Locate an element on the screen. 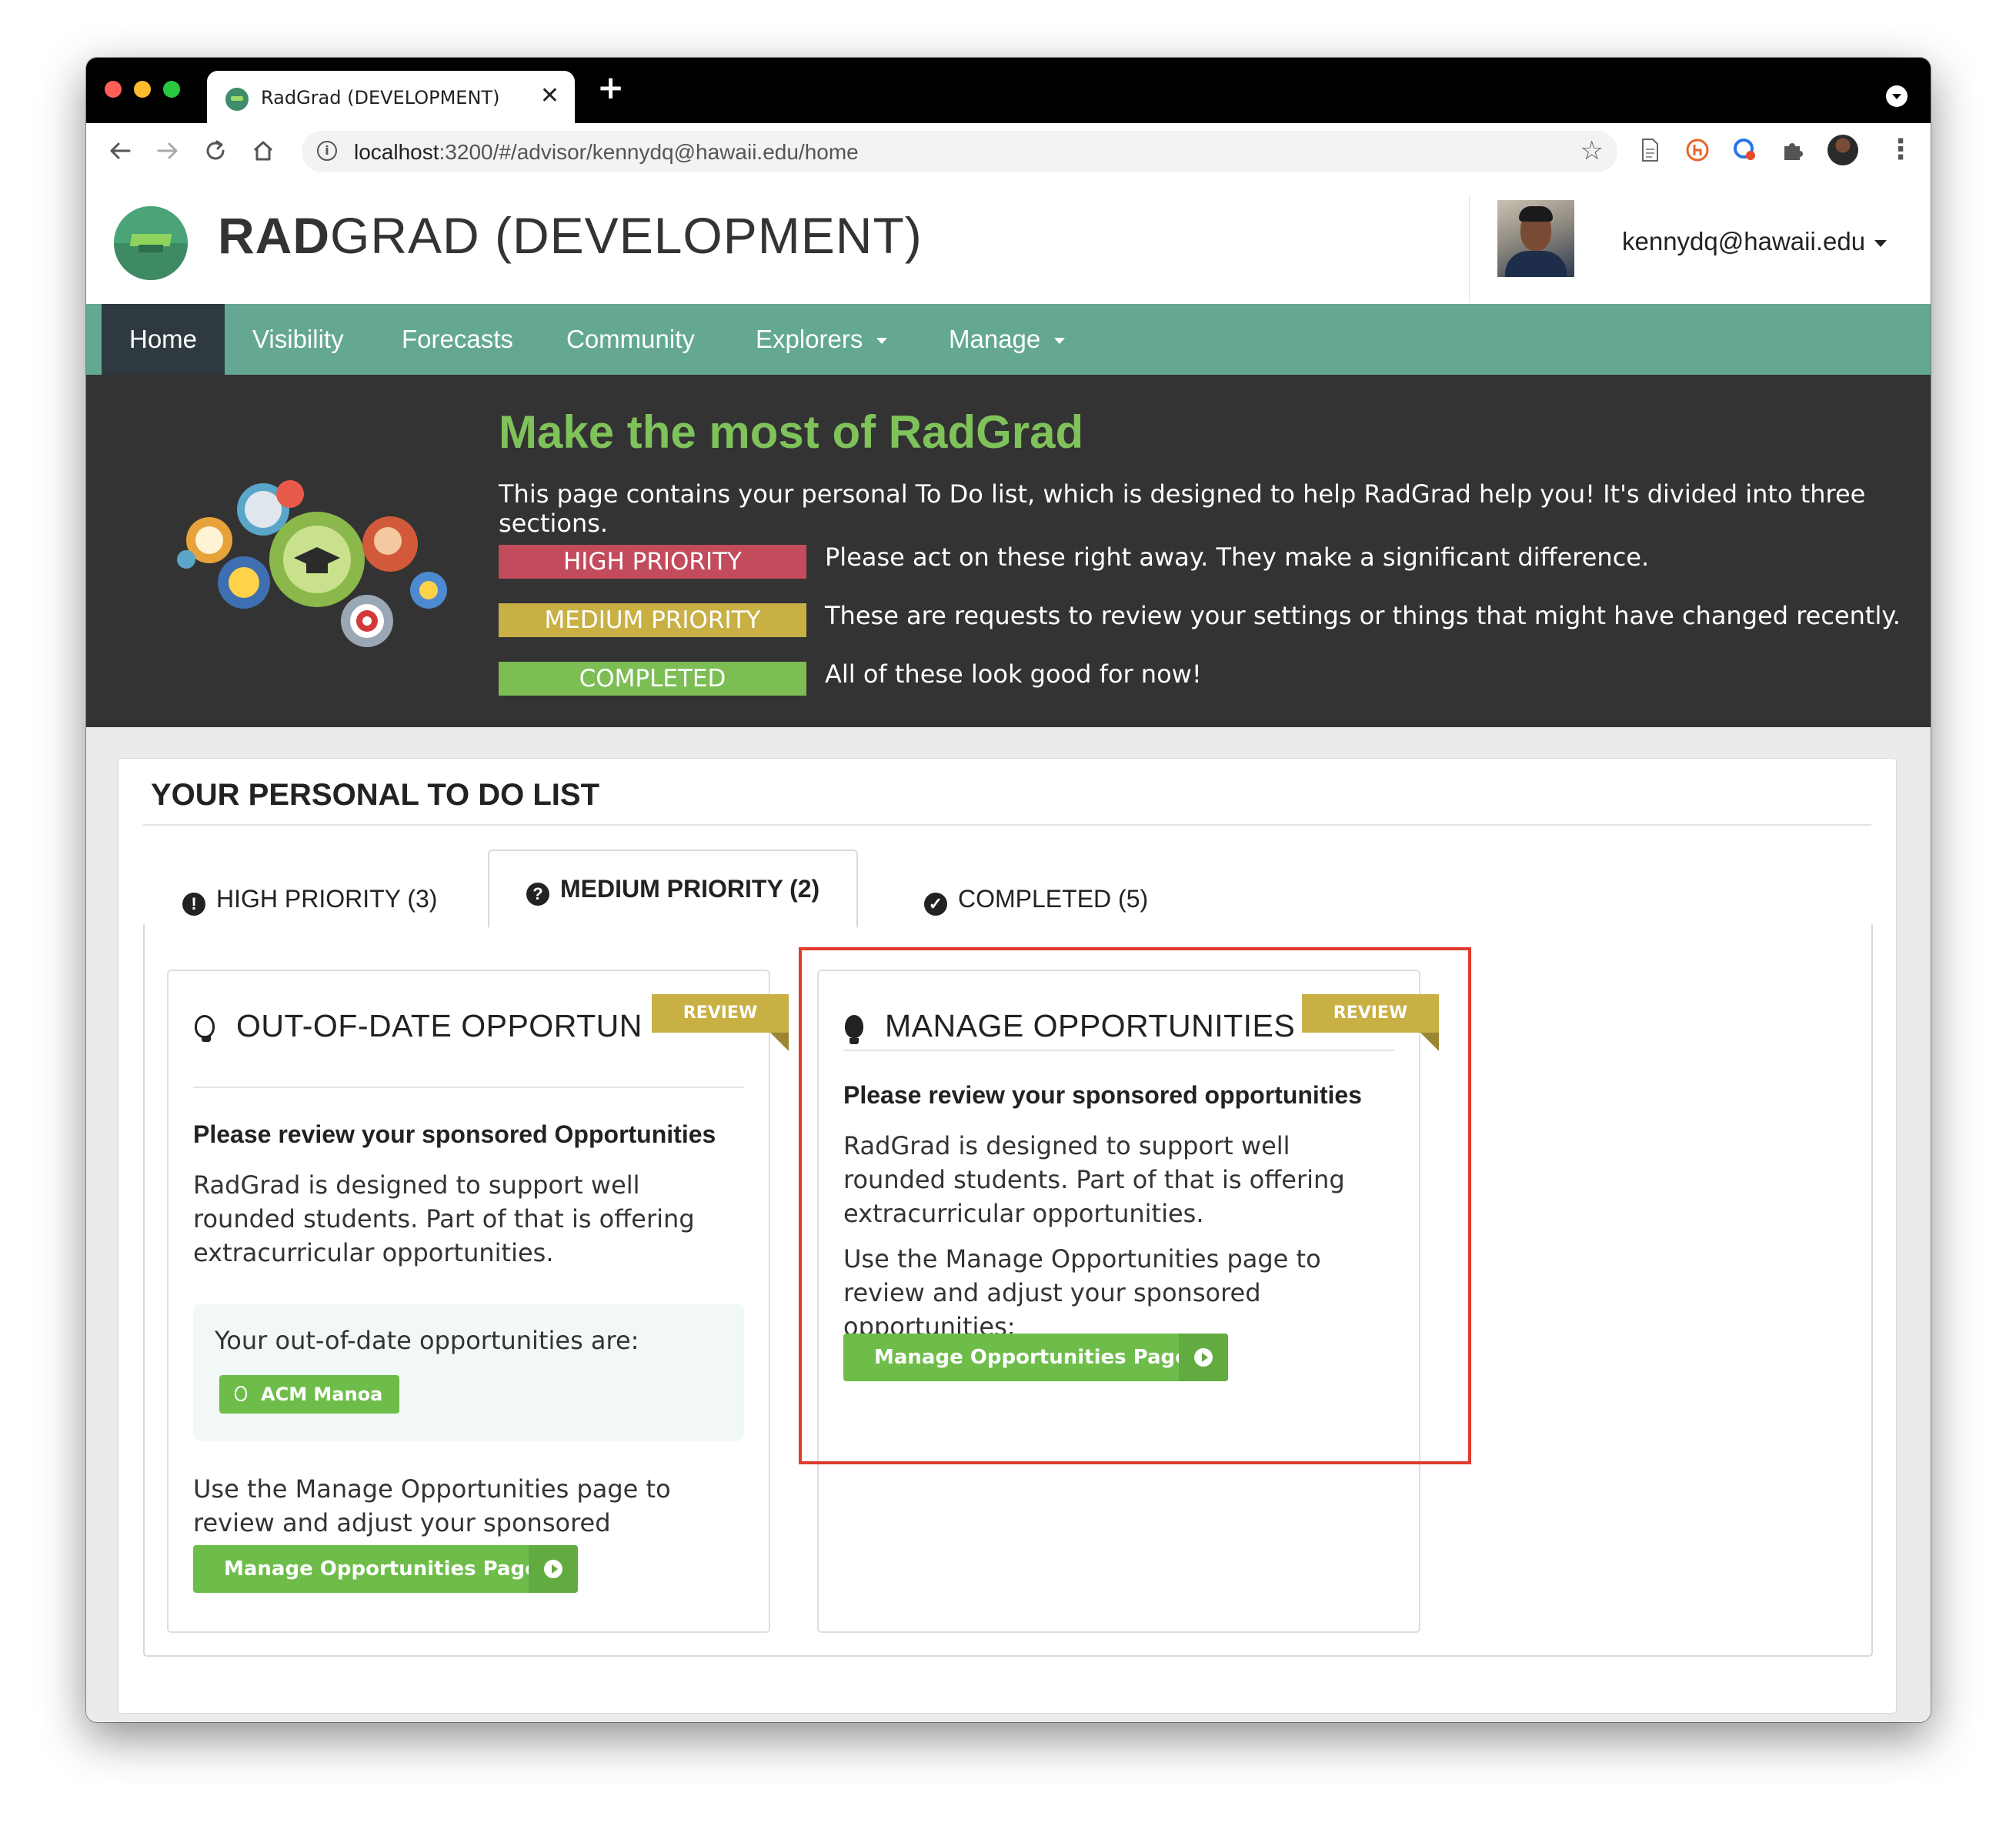  todo-title: YOUR PERSONAL TO DO LIST is located at coordinates (376, 795).